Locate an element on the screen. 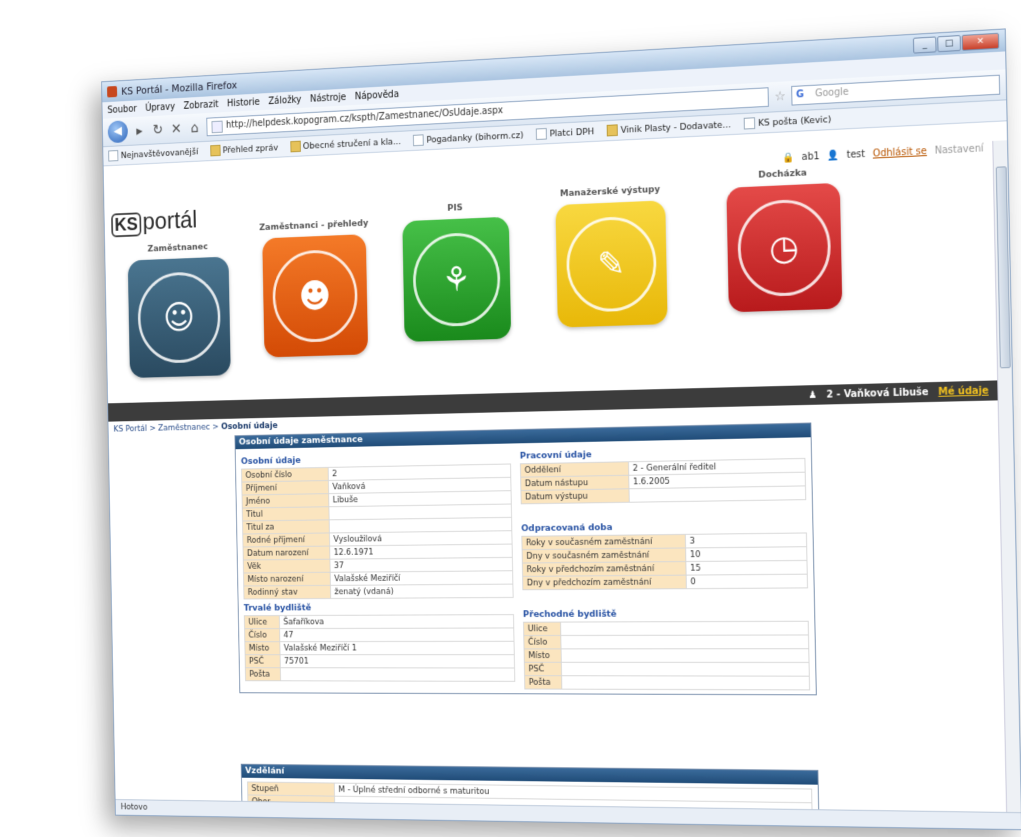  breadcrumb-current: Osobní údaje is located at coordinates (249, 426).